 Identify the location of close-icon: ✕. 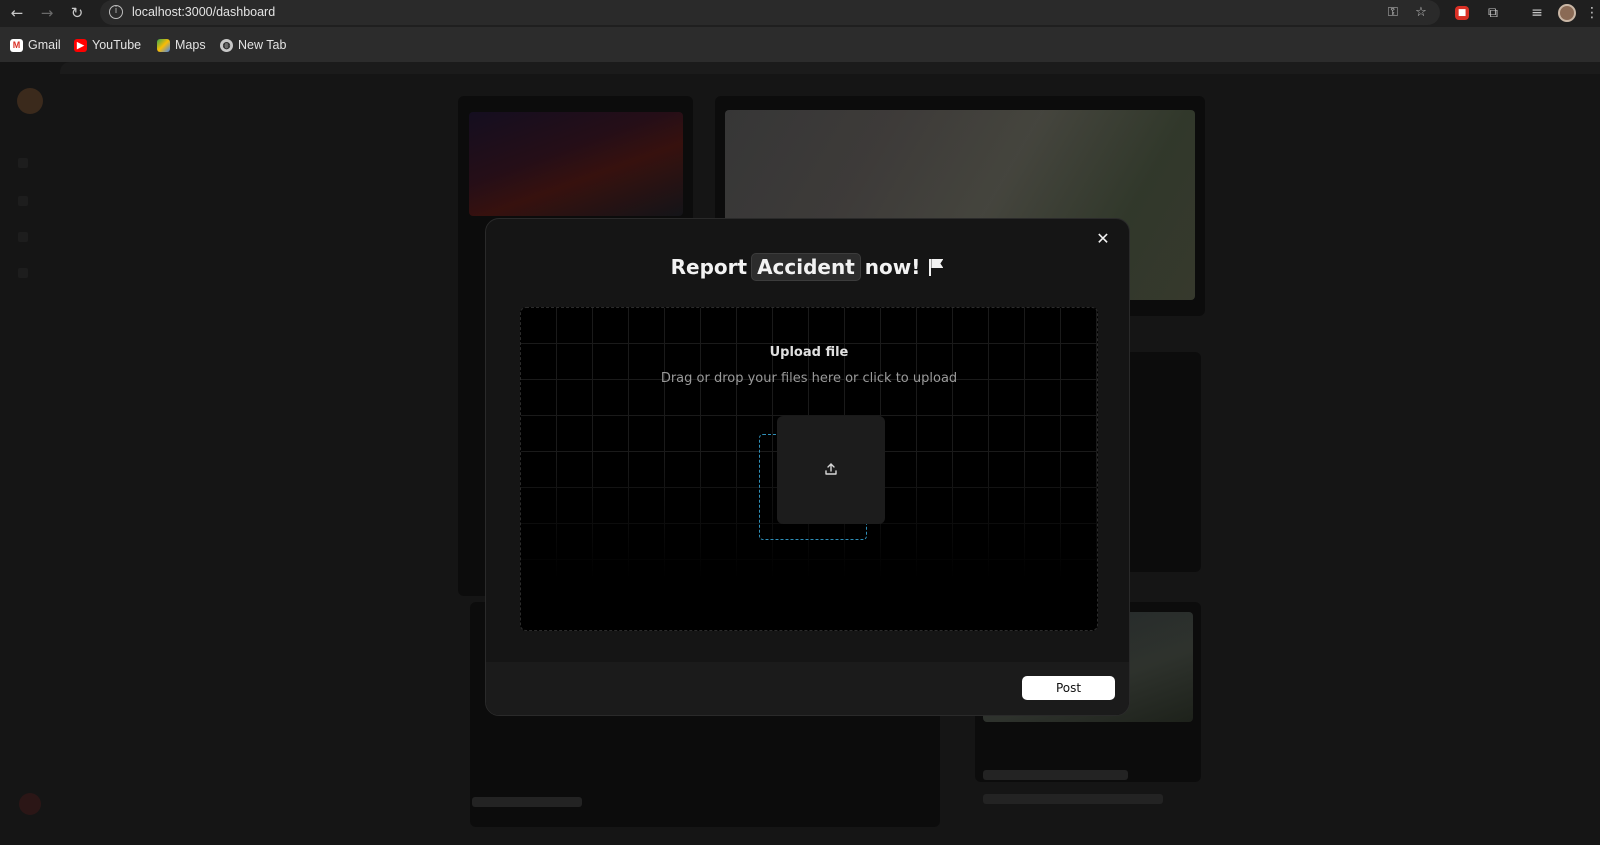
(1103, 239).